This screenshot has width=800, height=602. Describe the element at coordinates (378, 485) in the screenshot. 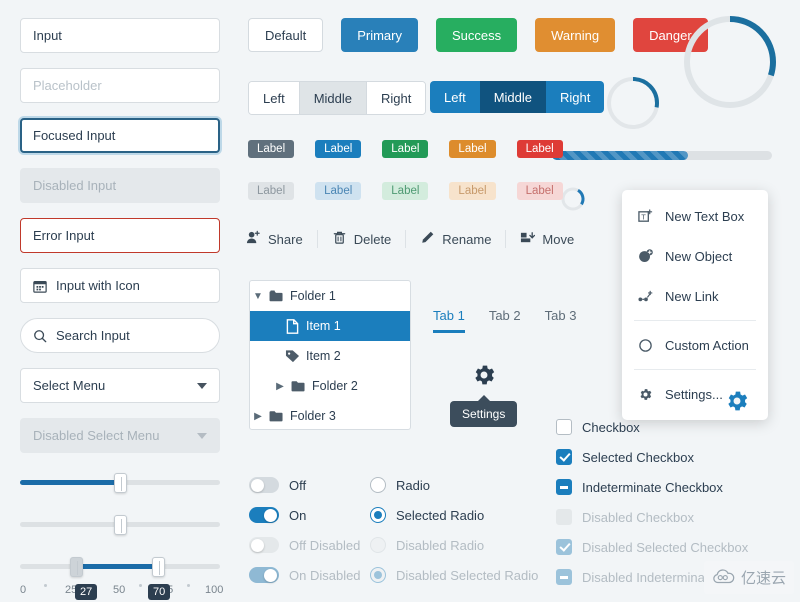

I see `radio-button` at that location.